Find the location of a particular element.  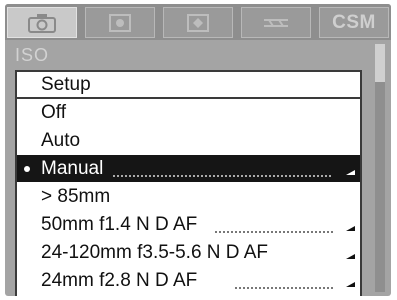

menu-item-label: Manual is located at coordinates (72, 168).